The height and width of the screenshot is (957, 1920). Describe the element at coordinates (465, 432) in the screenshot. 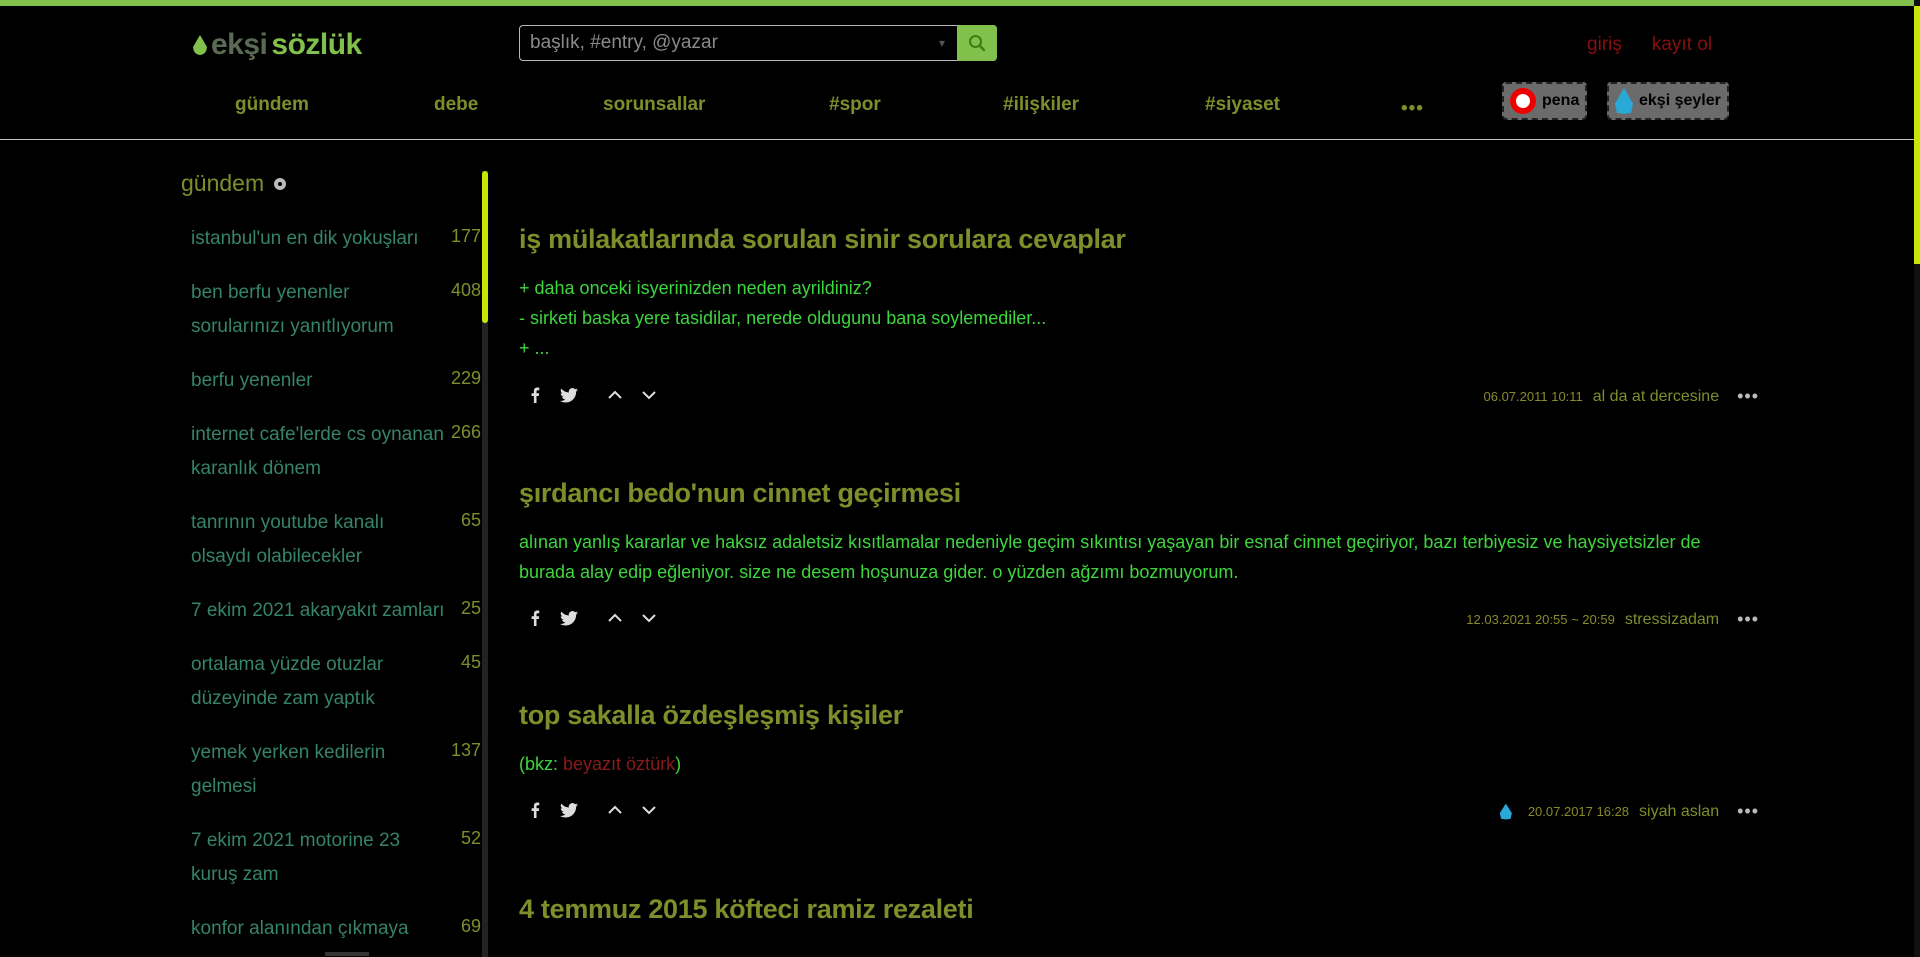

I see `topic-count: 266` at that location.